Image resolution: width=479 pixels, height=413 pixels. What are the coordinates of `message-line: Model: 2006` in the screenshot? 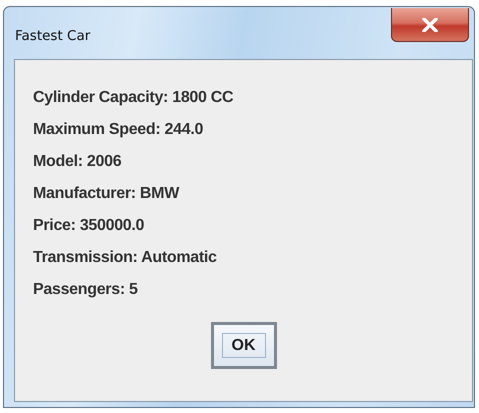 It's located at (77, 162).